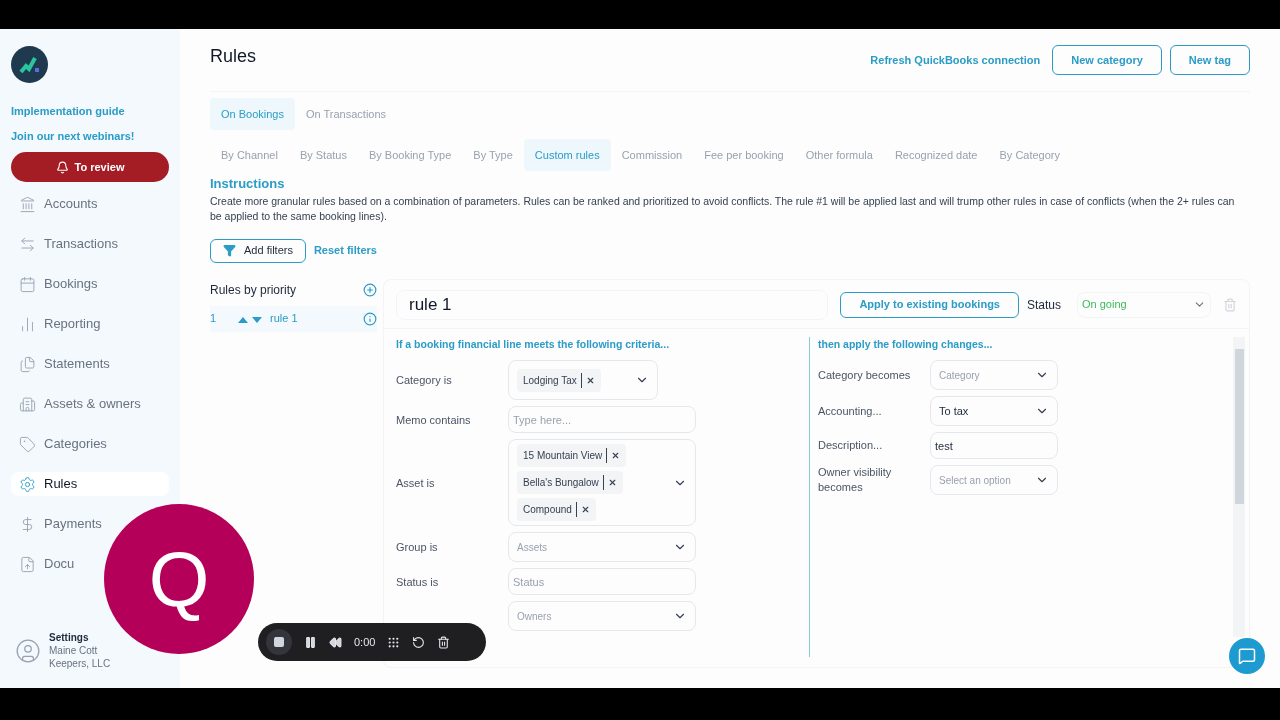  What do you see at coordinates (27, 404) in the screenshot?
I see `building-icon` at bounding box center [27, 404].